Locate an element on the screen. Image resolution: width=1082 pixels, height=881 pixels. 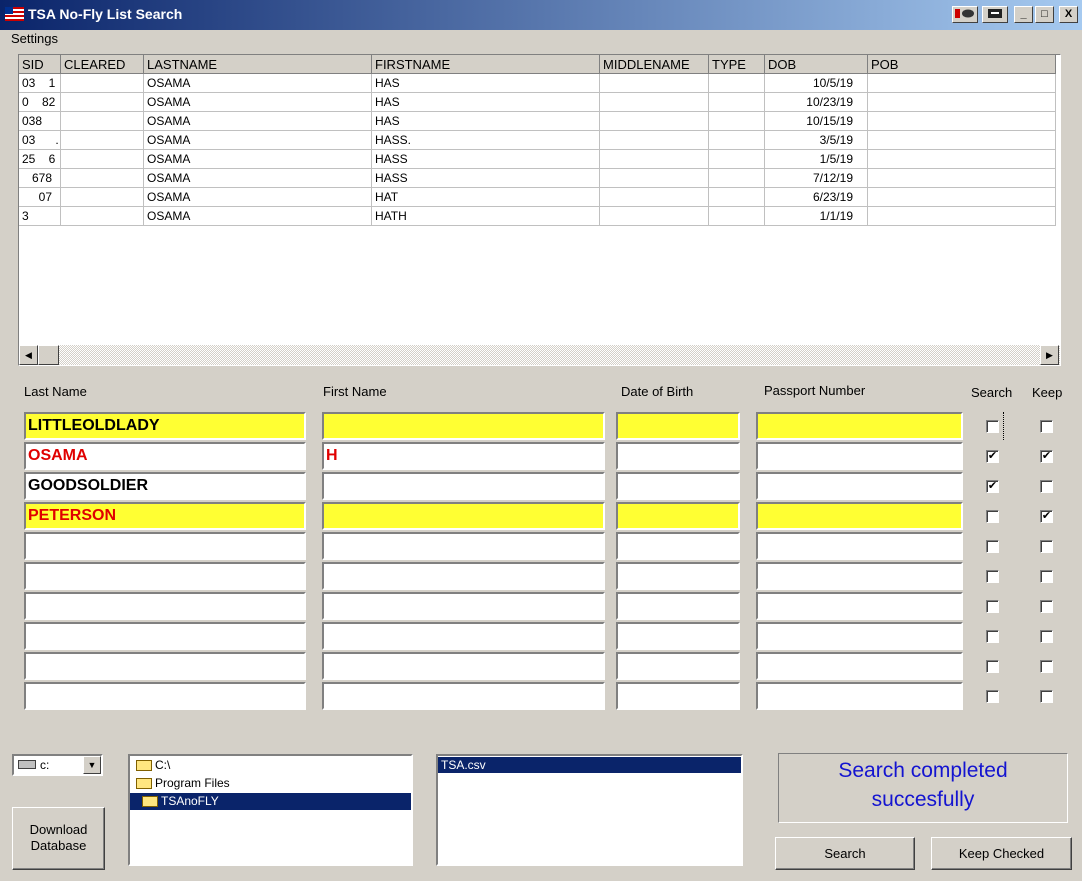
column-header-firstname: FIRSTNAME is located at coordinates (486, 64).